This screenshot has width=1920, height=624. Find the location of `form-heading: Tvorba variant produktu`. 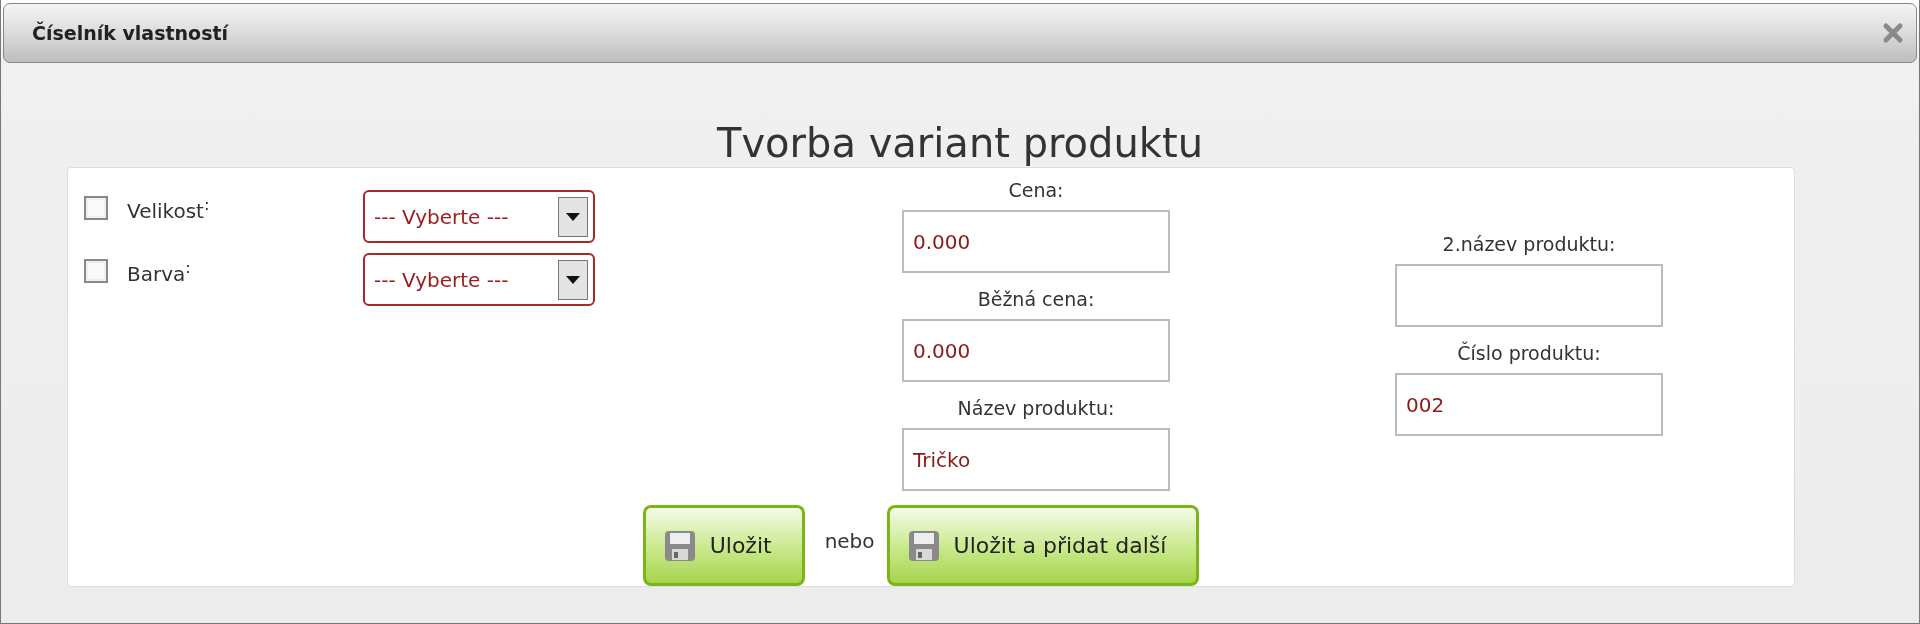

form-heading: Tvorba variant produktu is located at coordinates (960, 143).